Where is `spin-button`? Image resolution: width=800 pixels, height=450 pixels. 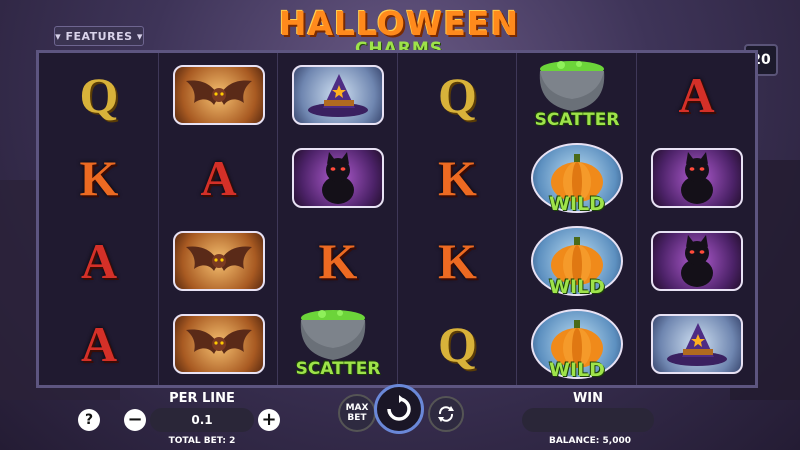 spin-button is located at coordinates (399, 409).